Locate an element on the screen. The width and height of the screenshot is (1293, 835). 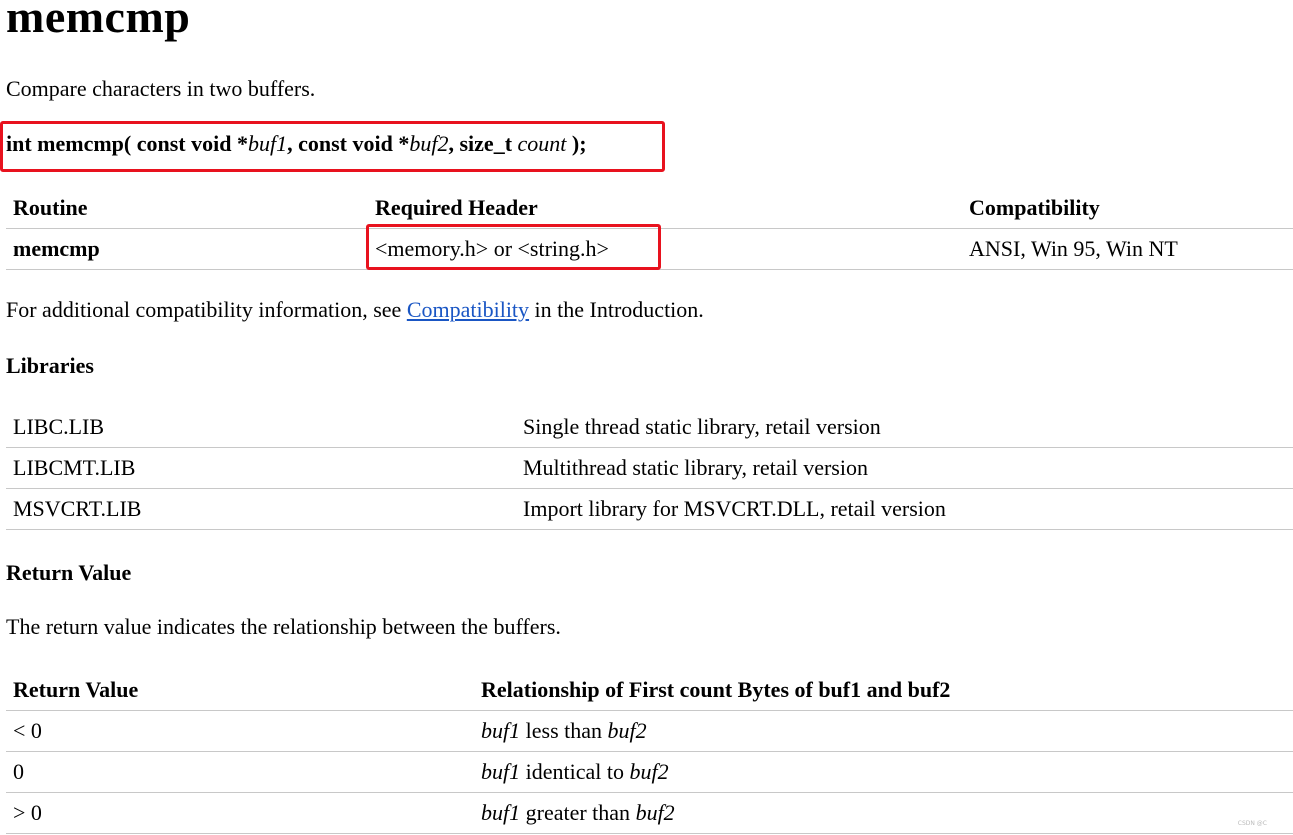
library-name: MSVCRT.LIB is located at coordinates (77, 508).